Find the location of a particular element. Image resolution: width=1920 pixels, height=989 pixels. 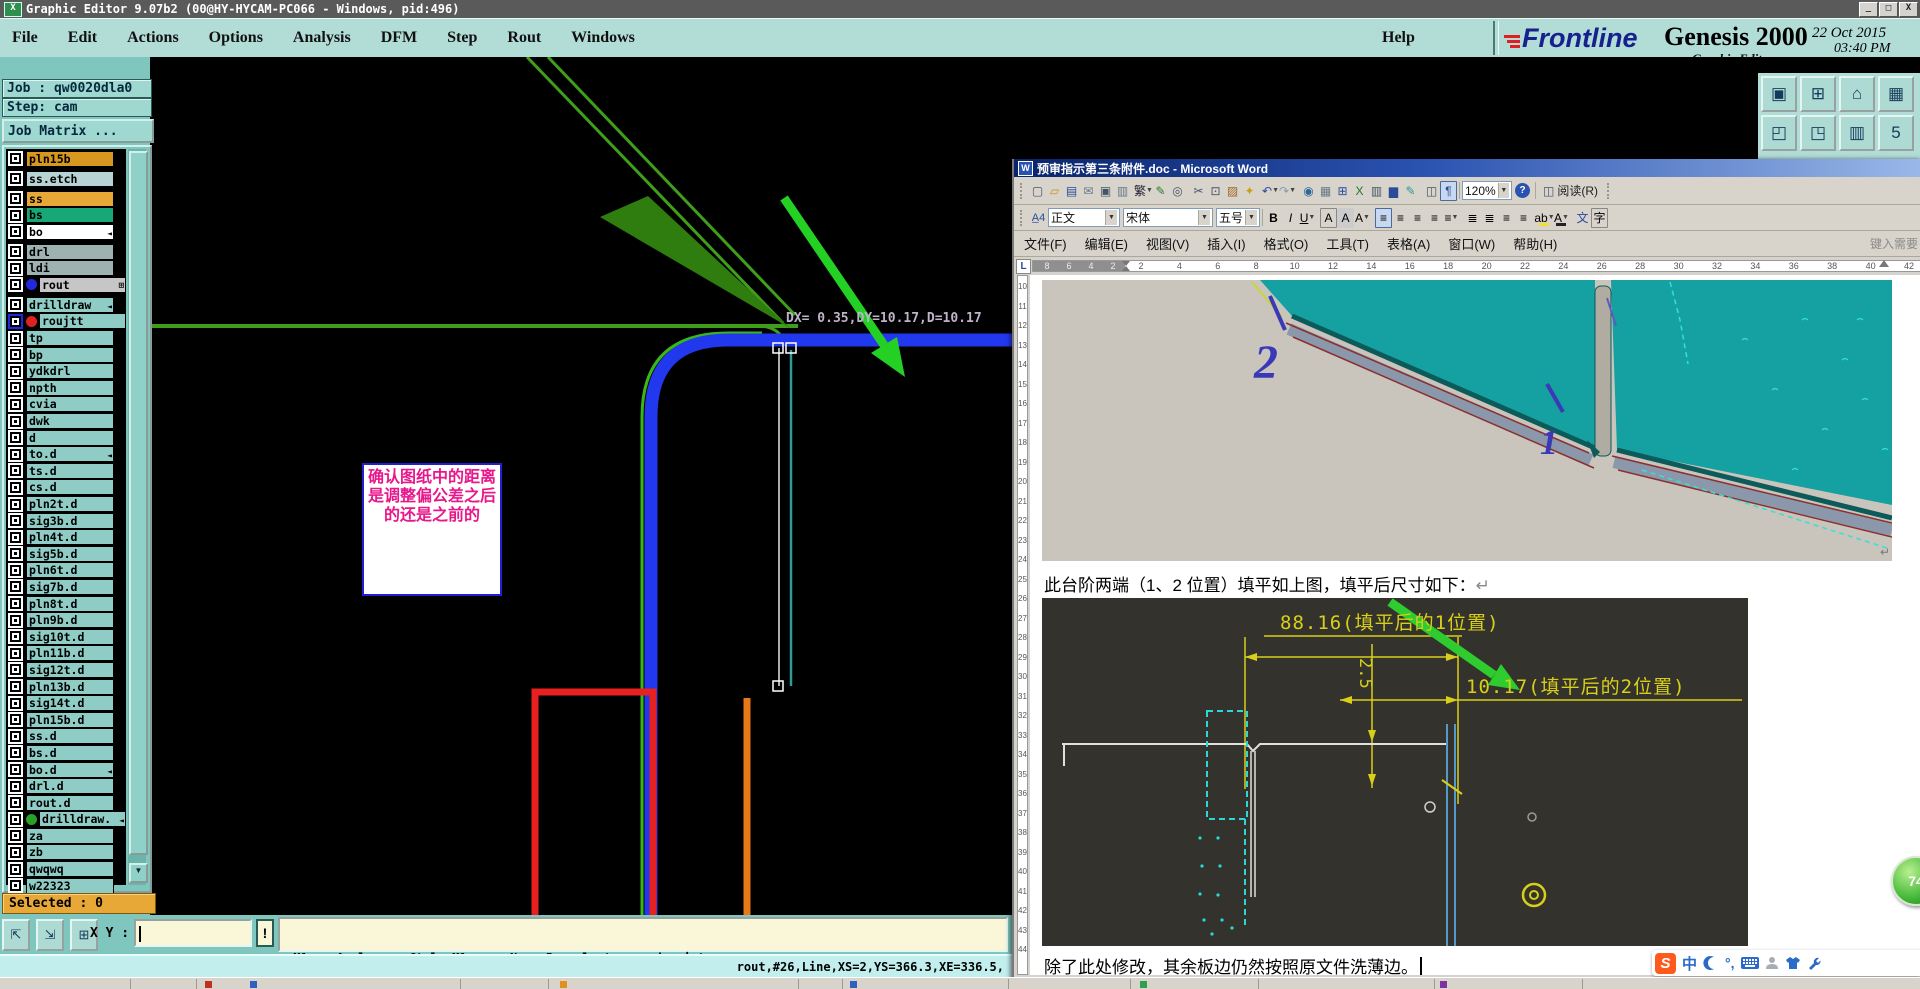

alert-button: ! is located at coordinates (265, 933).